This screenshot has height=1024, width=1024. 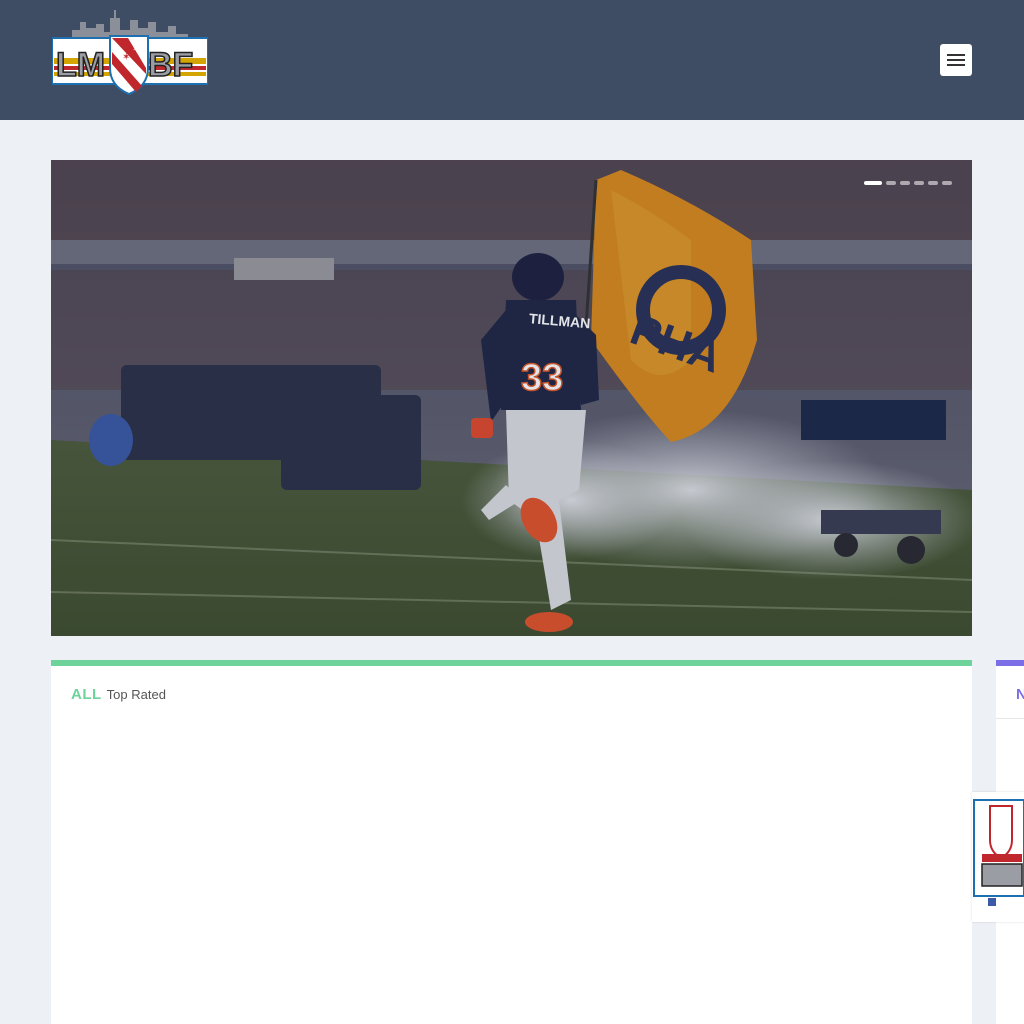 What do you see at coordinates (1020, 694) in the screenshot?
I see `secondary-panel-title: N` at bounding box center [1020, 694].